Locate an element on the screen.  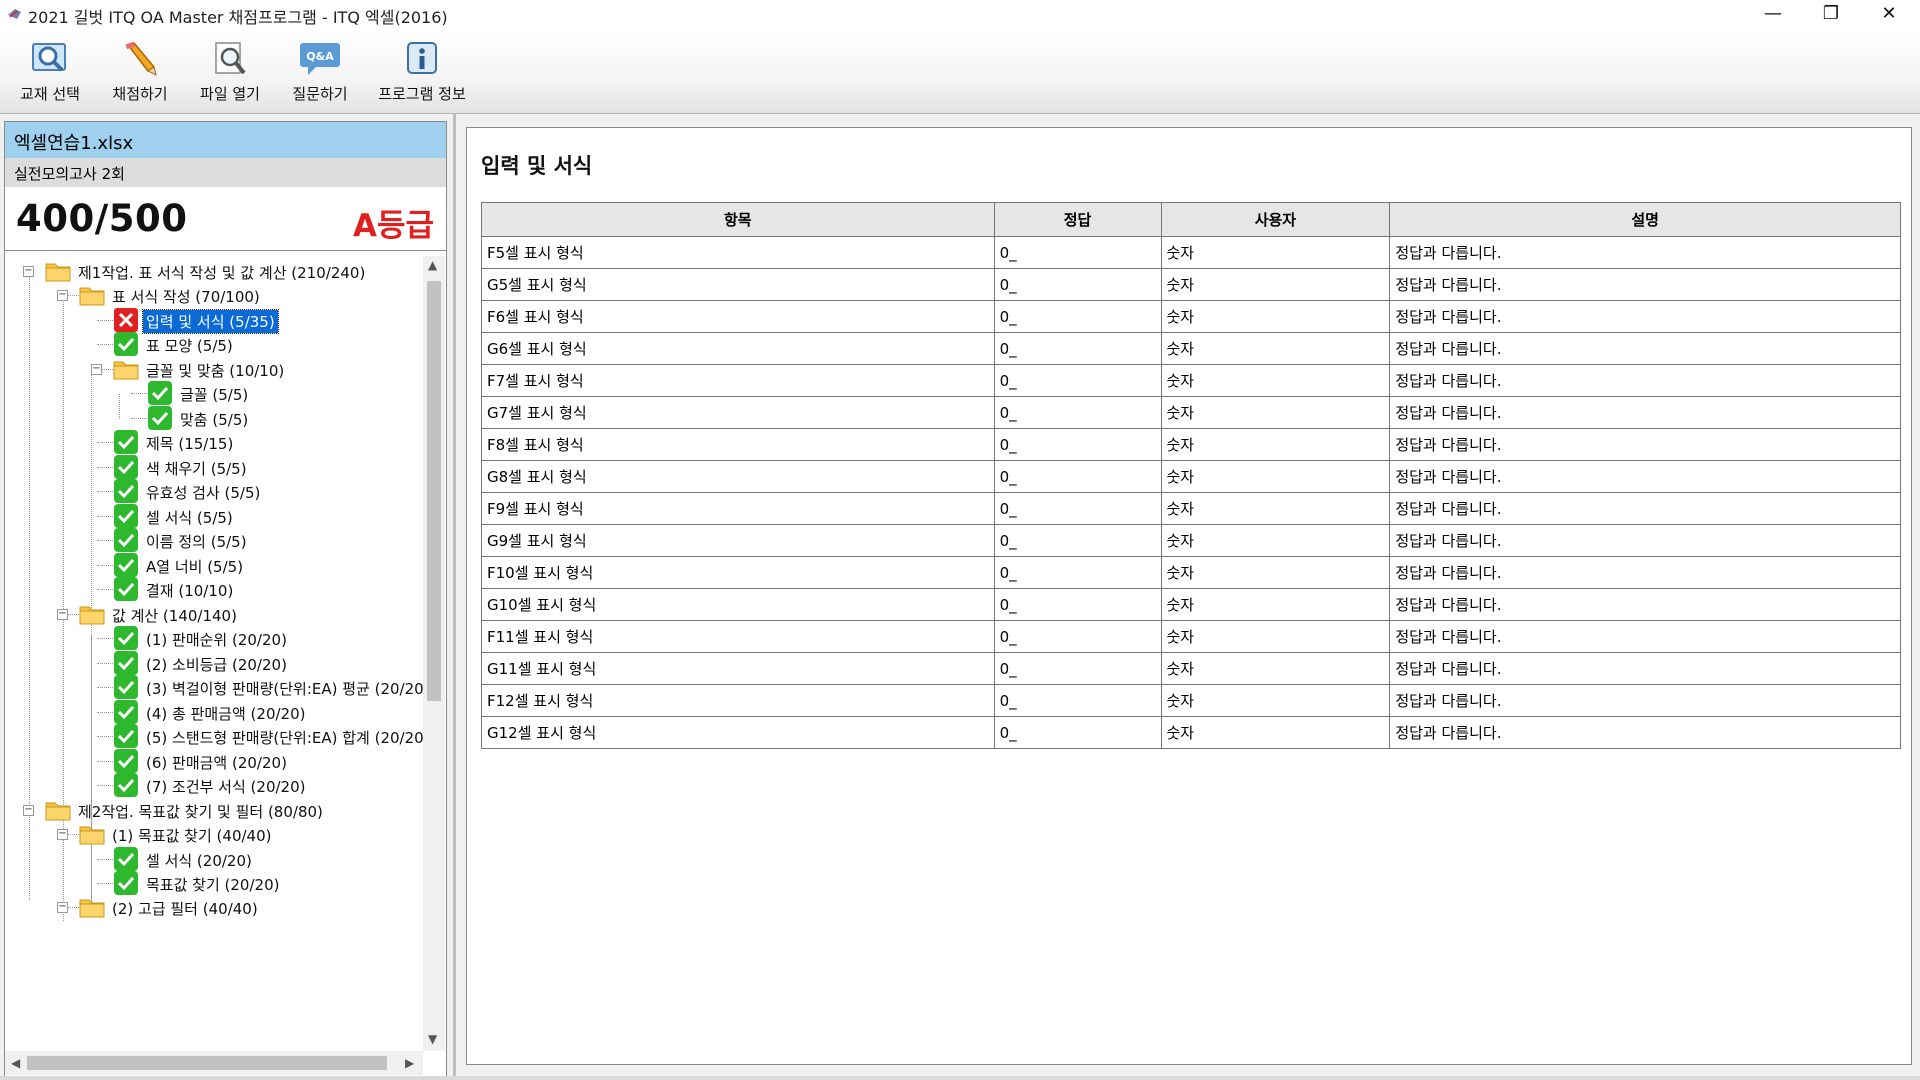
table-row: G6셀 표시 형식 0_ 숫자 정답과 다릅니다. is located at coordinates (1191, 348).